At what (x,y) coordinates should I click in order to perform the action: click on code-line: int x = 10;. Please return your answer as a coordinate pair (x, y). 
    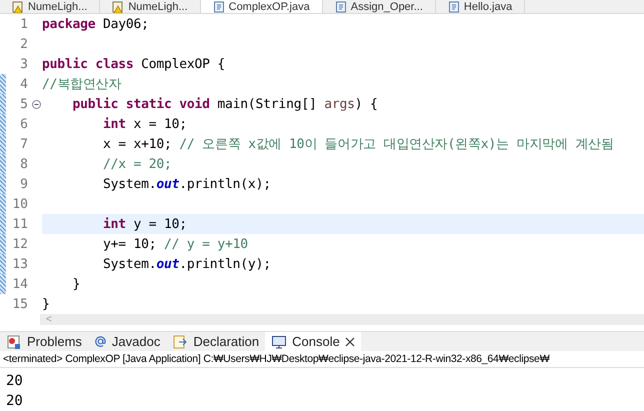
    Looking at the image, I should click on (144, 124).